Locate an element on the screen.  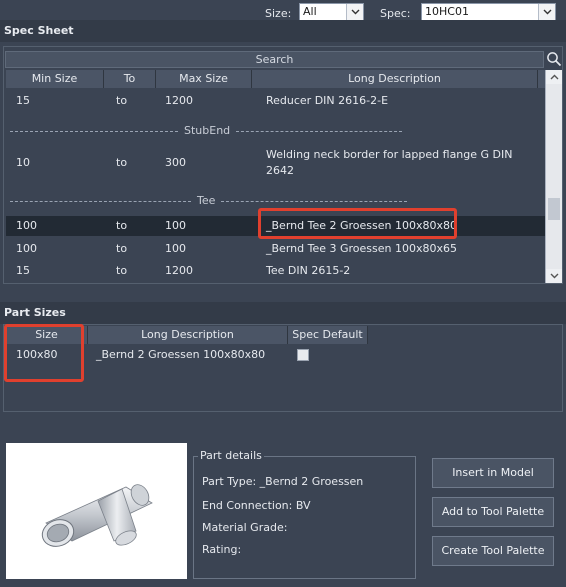
group-separator-stubend: StubEnd is located at coordinates (275, 131).